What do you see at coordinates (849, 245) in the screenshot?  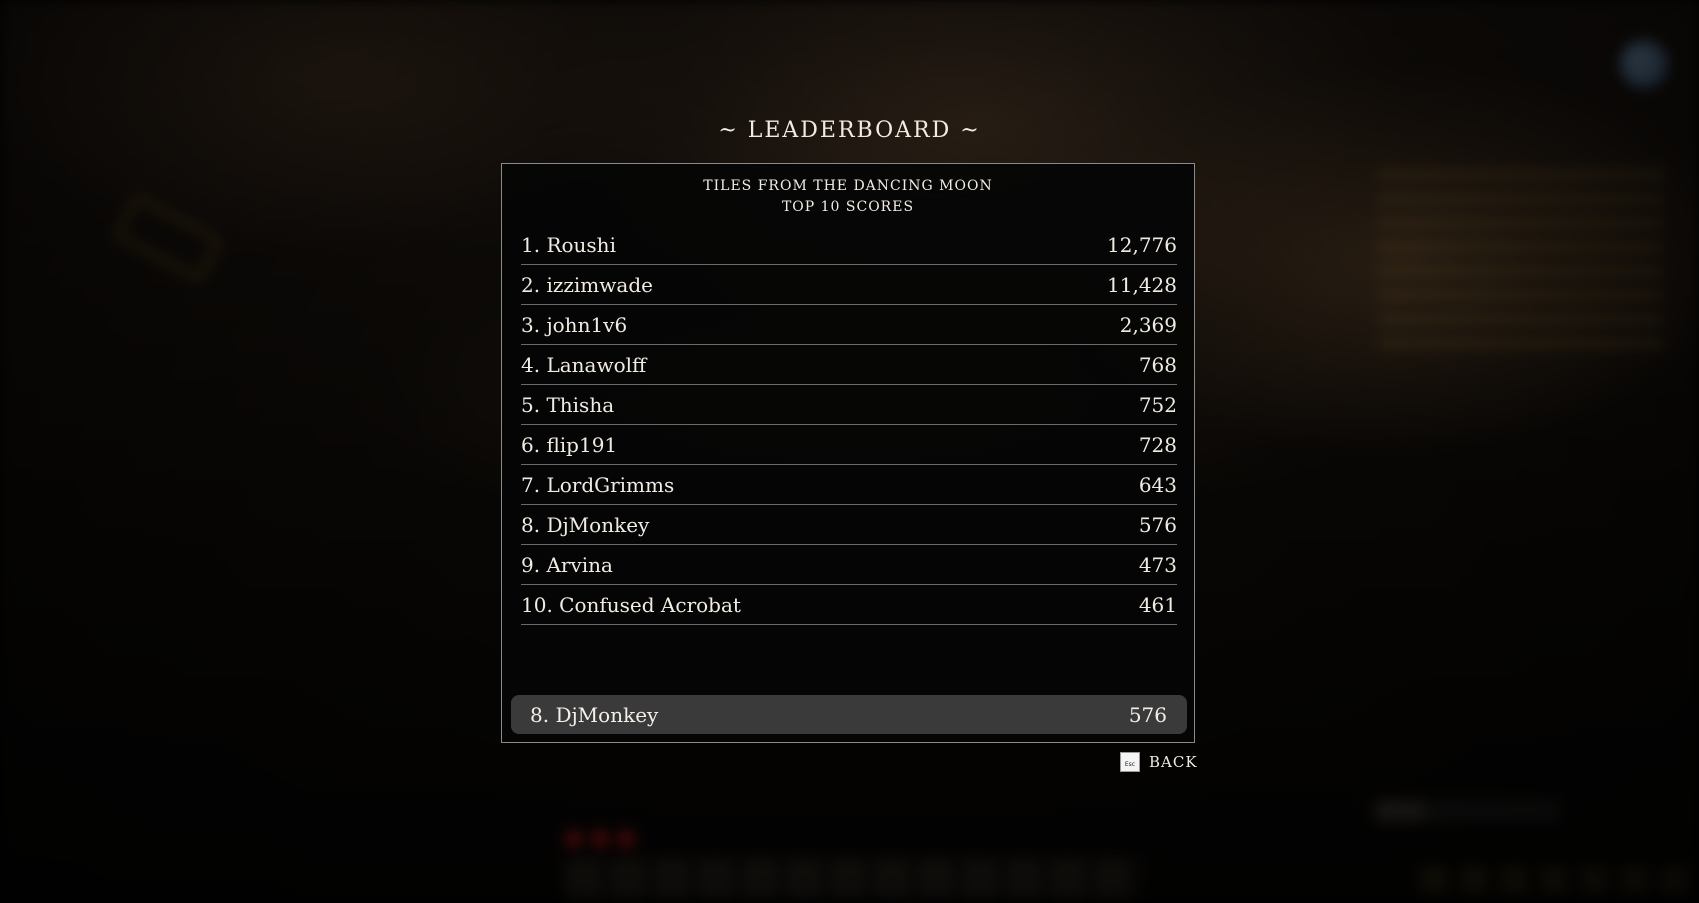 I see `score-row: 1. Roushi 12,776` at bounding box center [849, 245].